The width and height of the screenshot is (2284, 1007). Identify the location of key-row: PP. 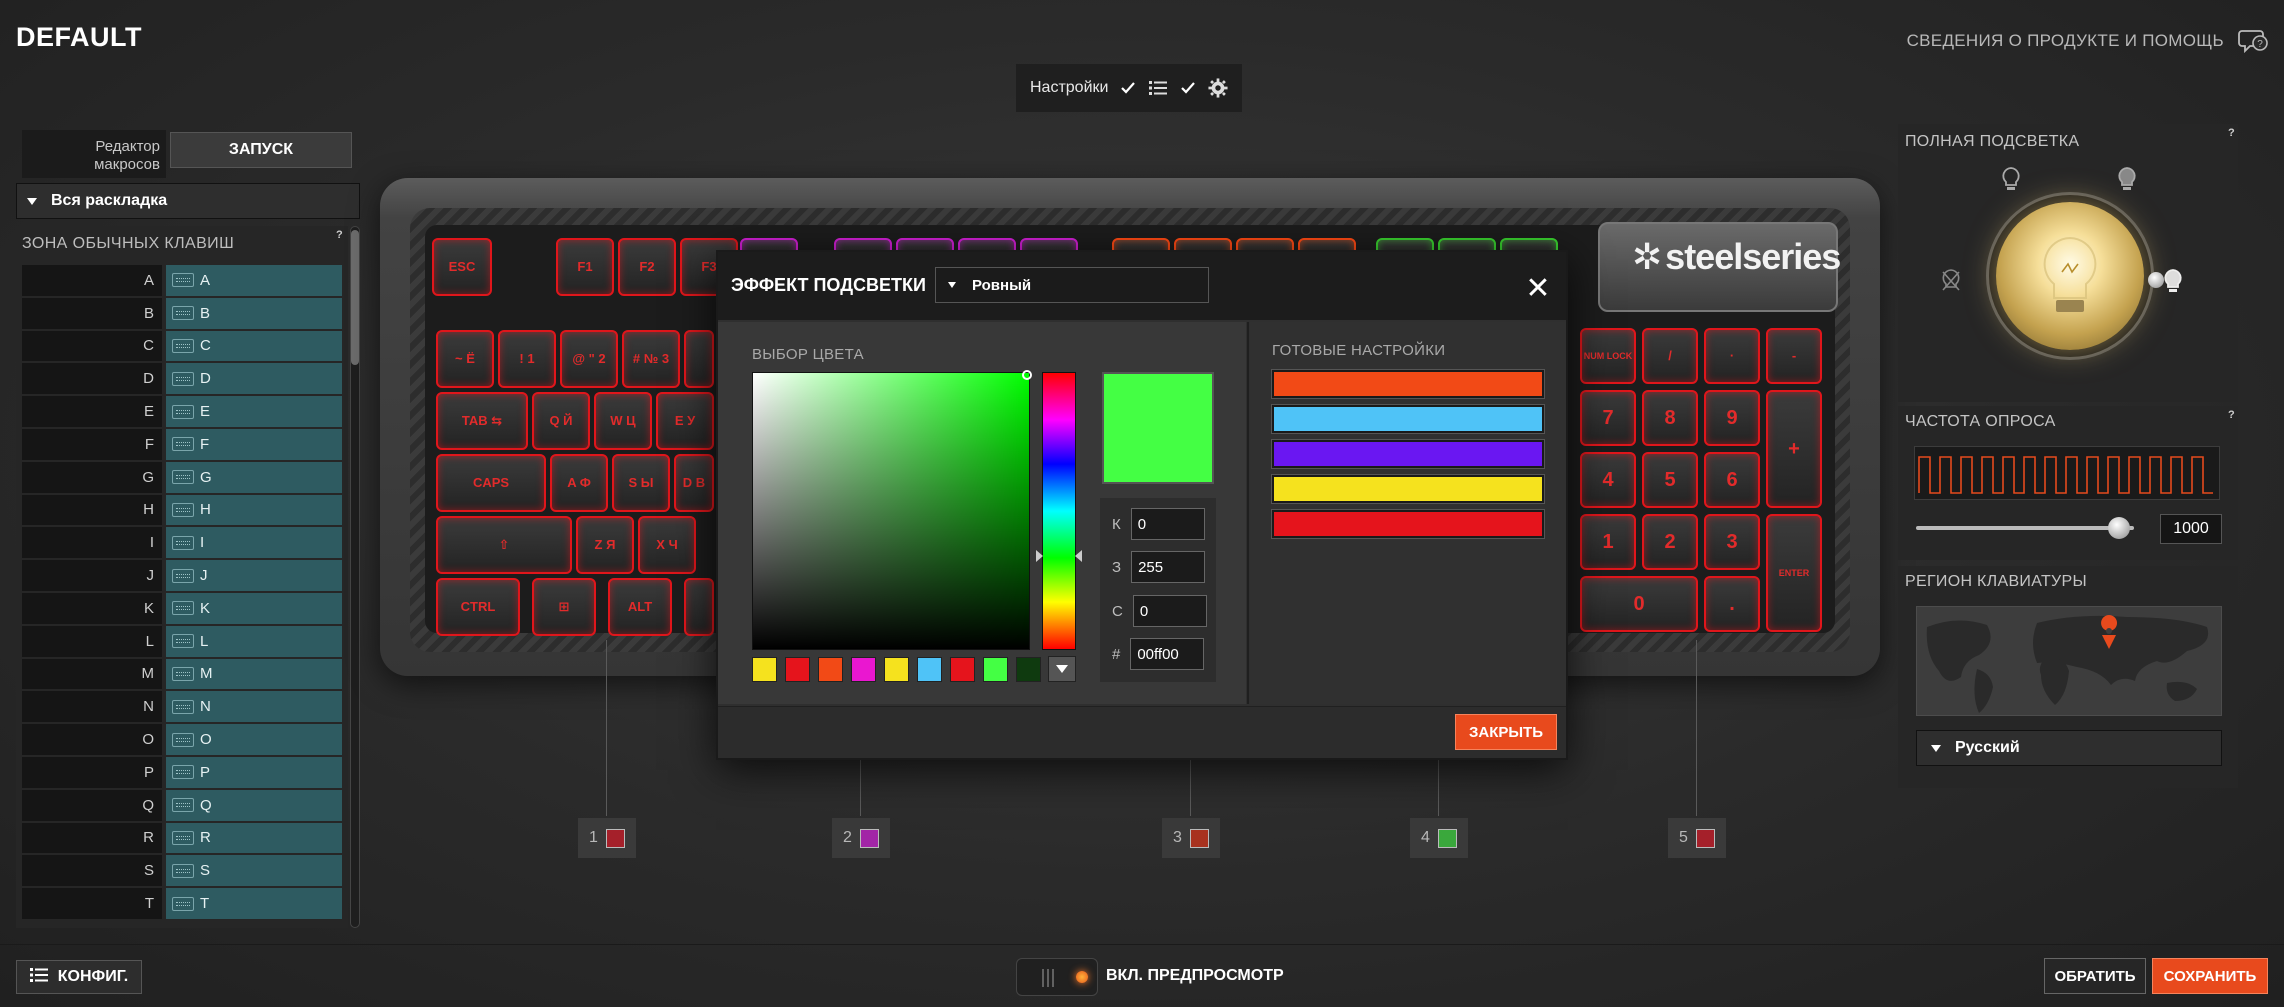
(182, 773).